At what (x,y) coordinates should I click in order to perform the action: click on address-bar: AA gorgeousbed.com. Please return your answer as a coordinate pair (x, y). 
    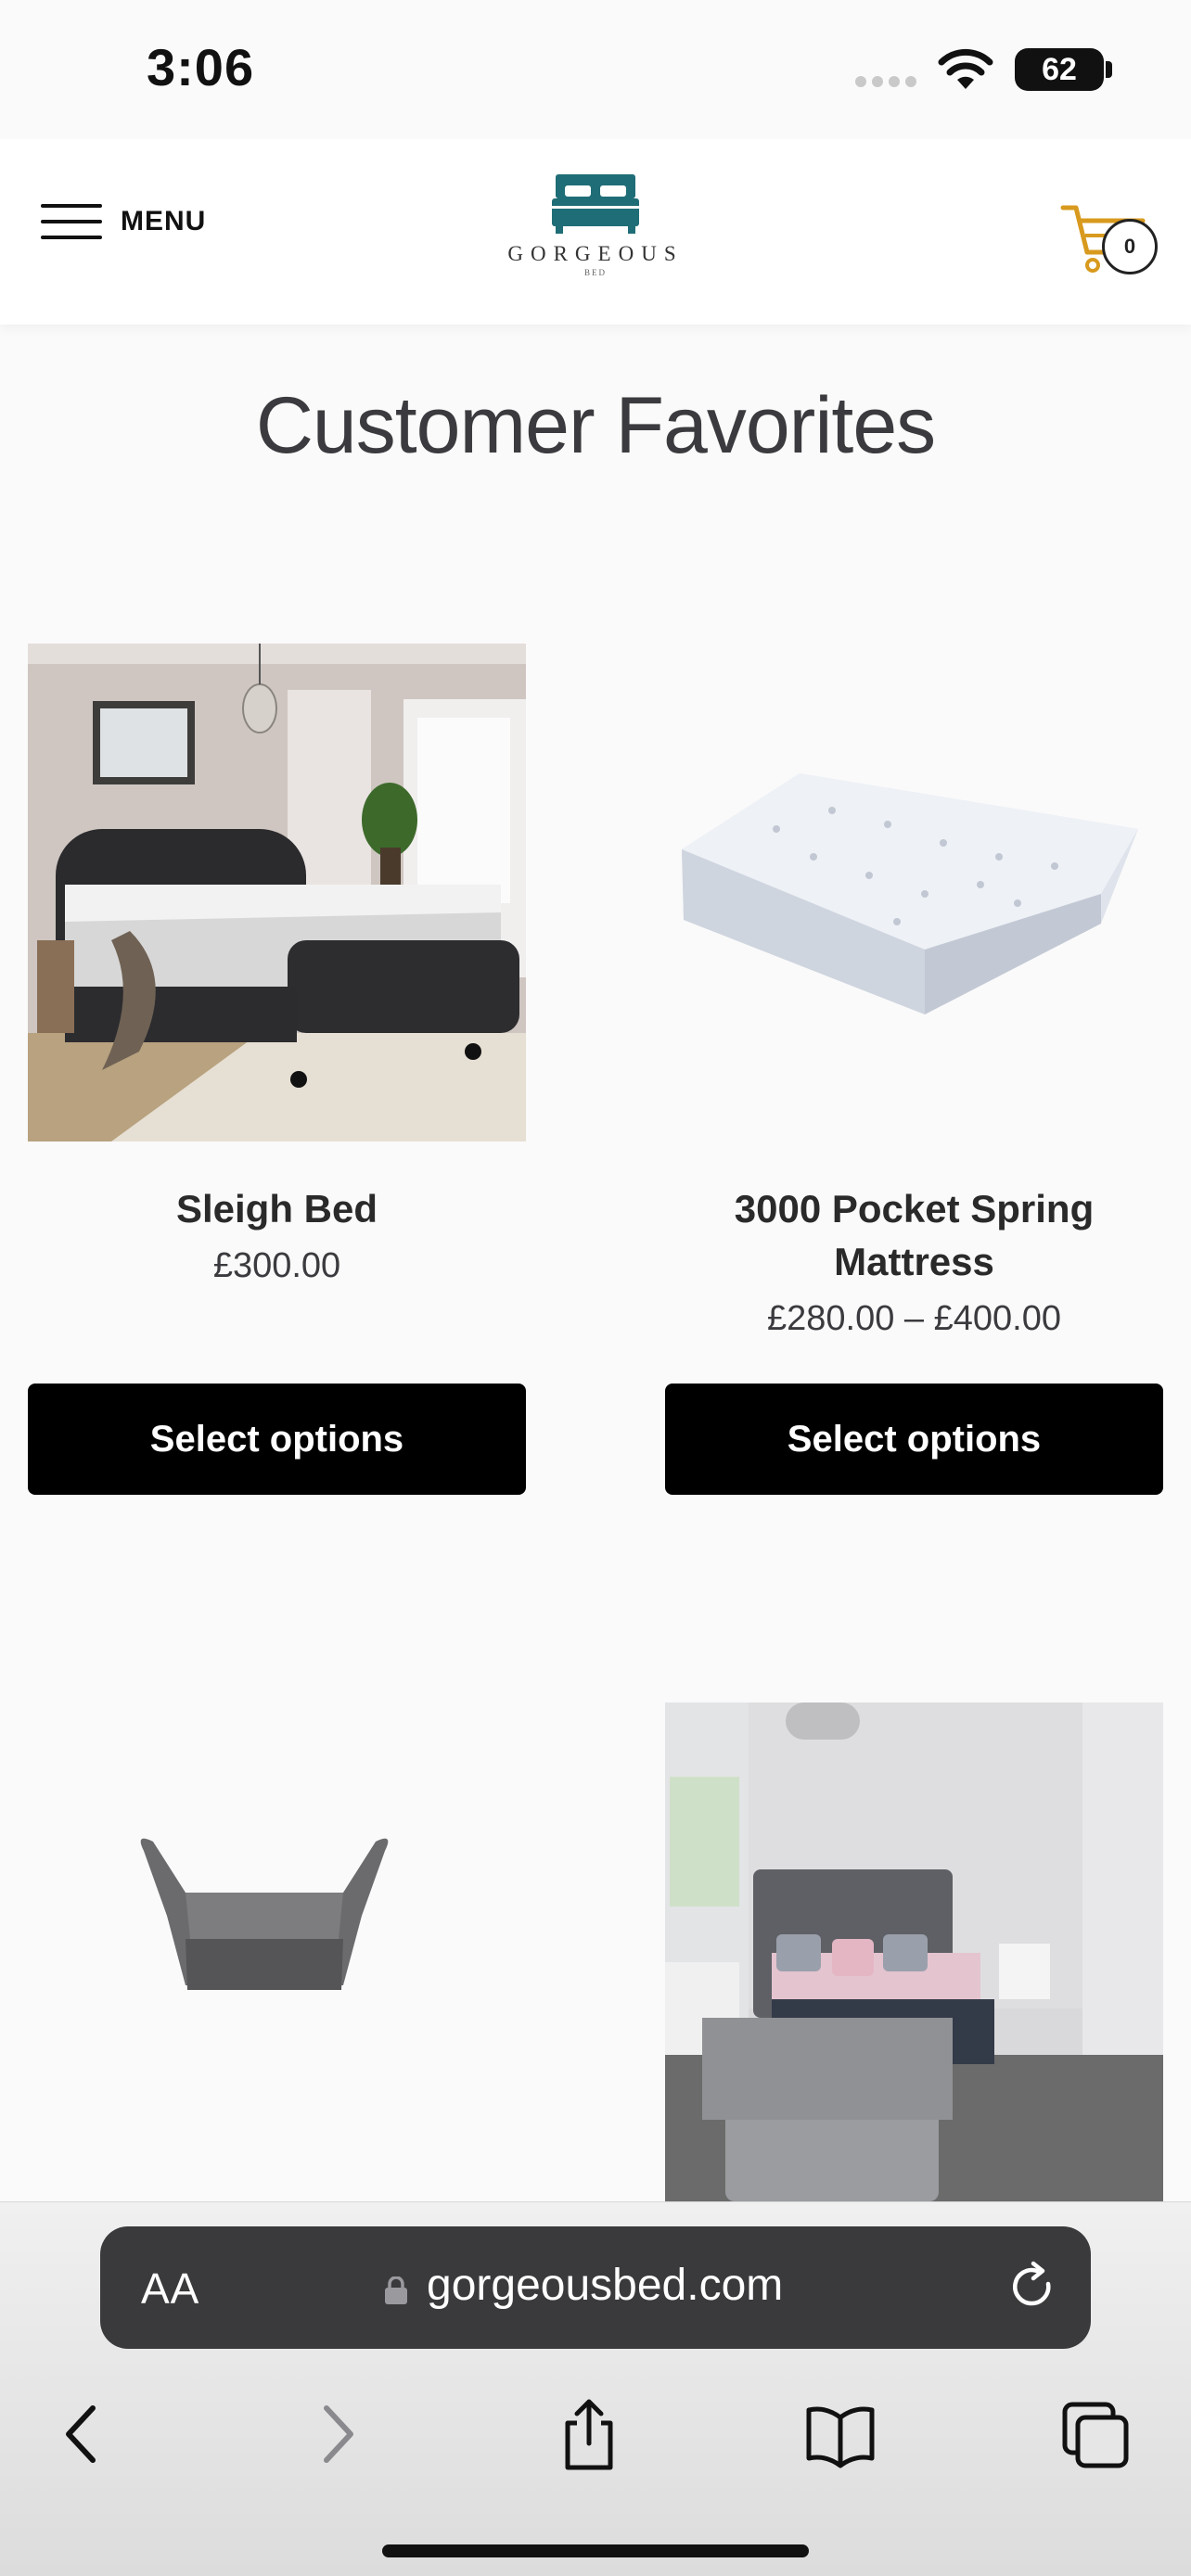
    Looking at the image, I should click on (595, 2287).